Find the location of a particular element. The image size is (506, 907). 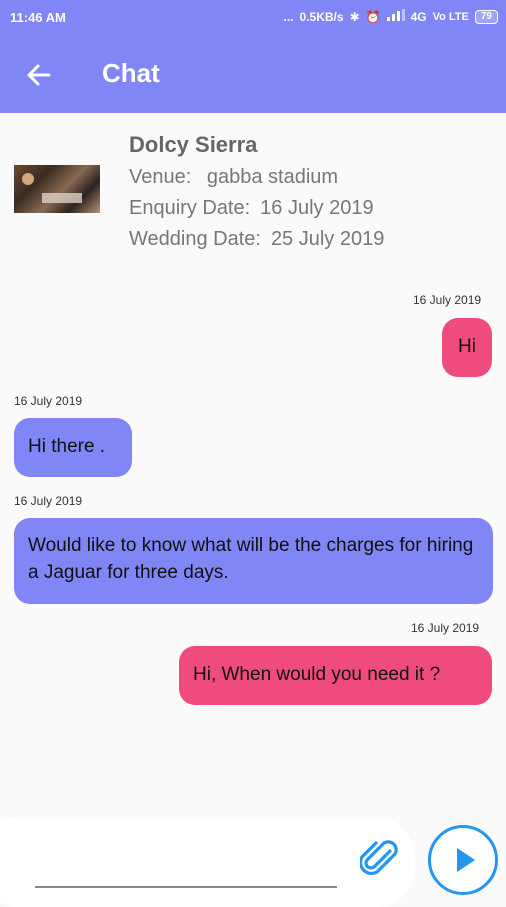

input-underline is located at coordinates (186, 887).